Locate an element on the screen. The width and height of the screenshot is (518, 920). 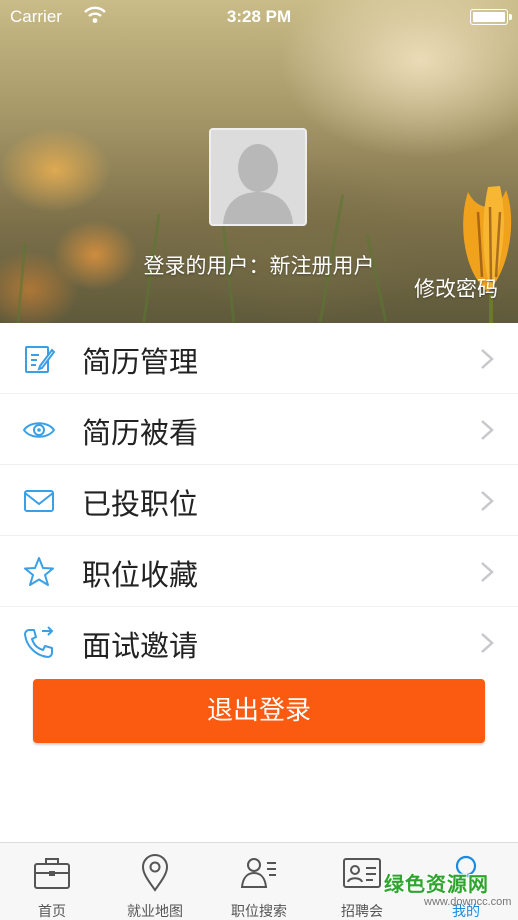
menu-item-applied-jobs: 已投职位 is located at coordinates (259, 500).